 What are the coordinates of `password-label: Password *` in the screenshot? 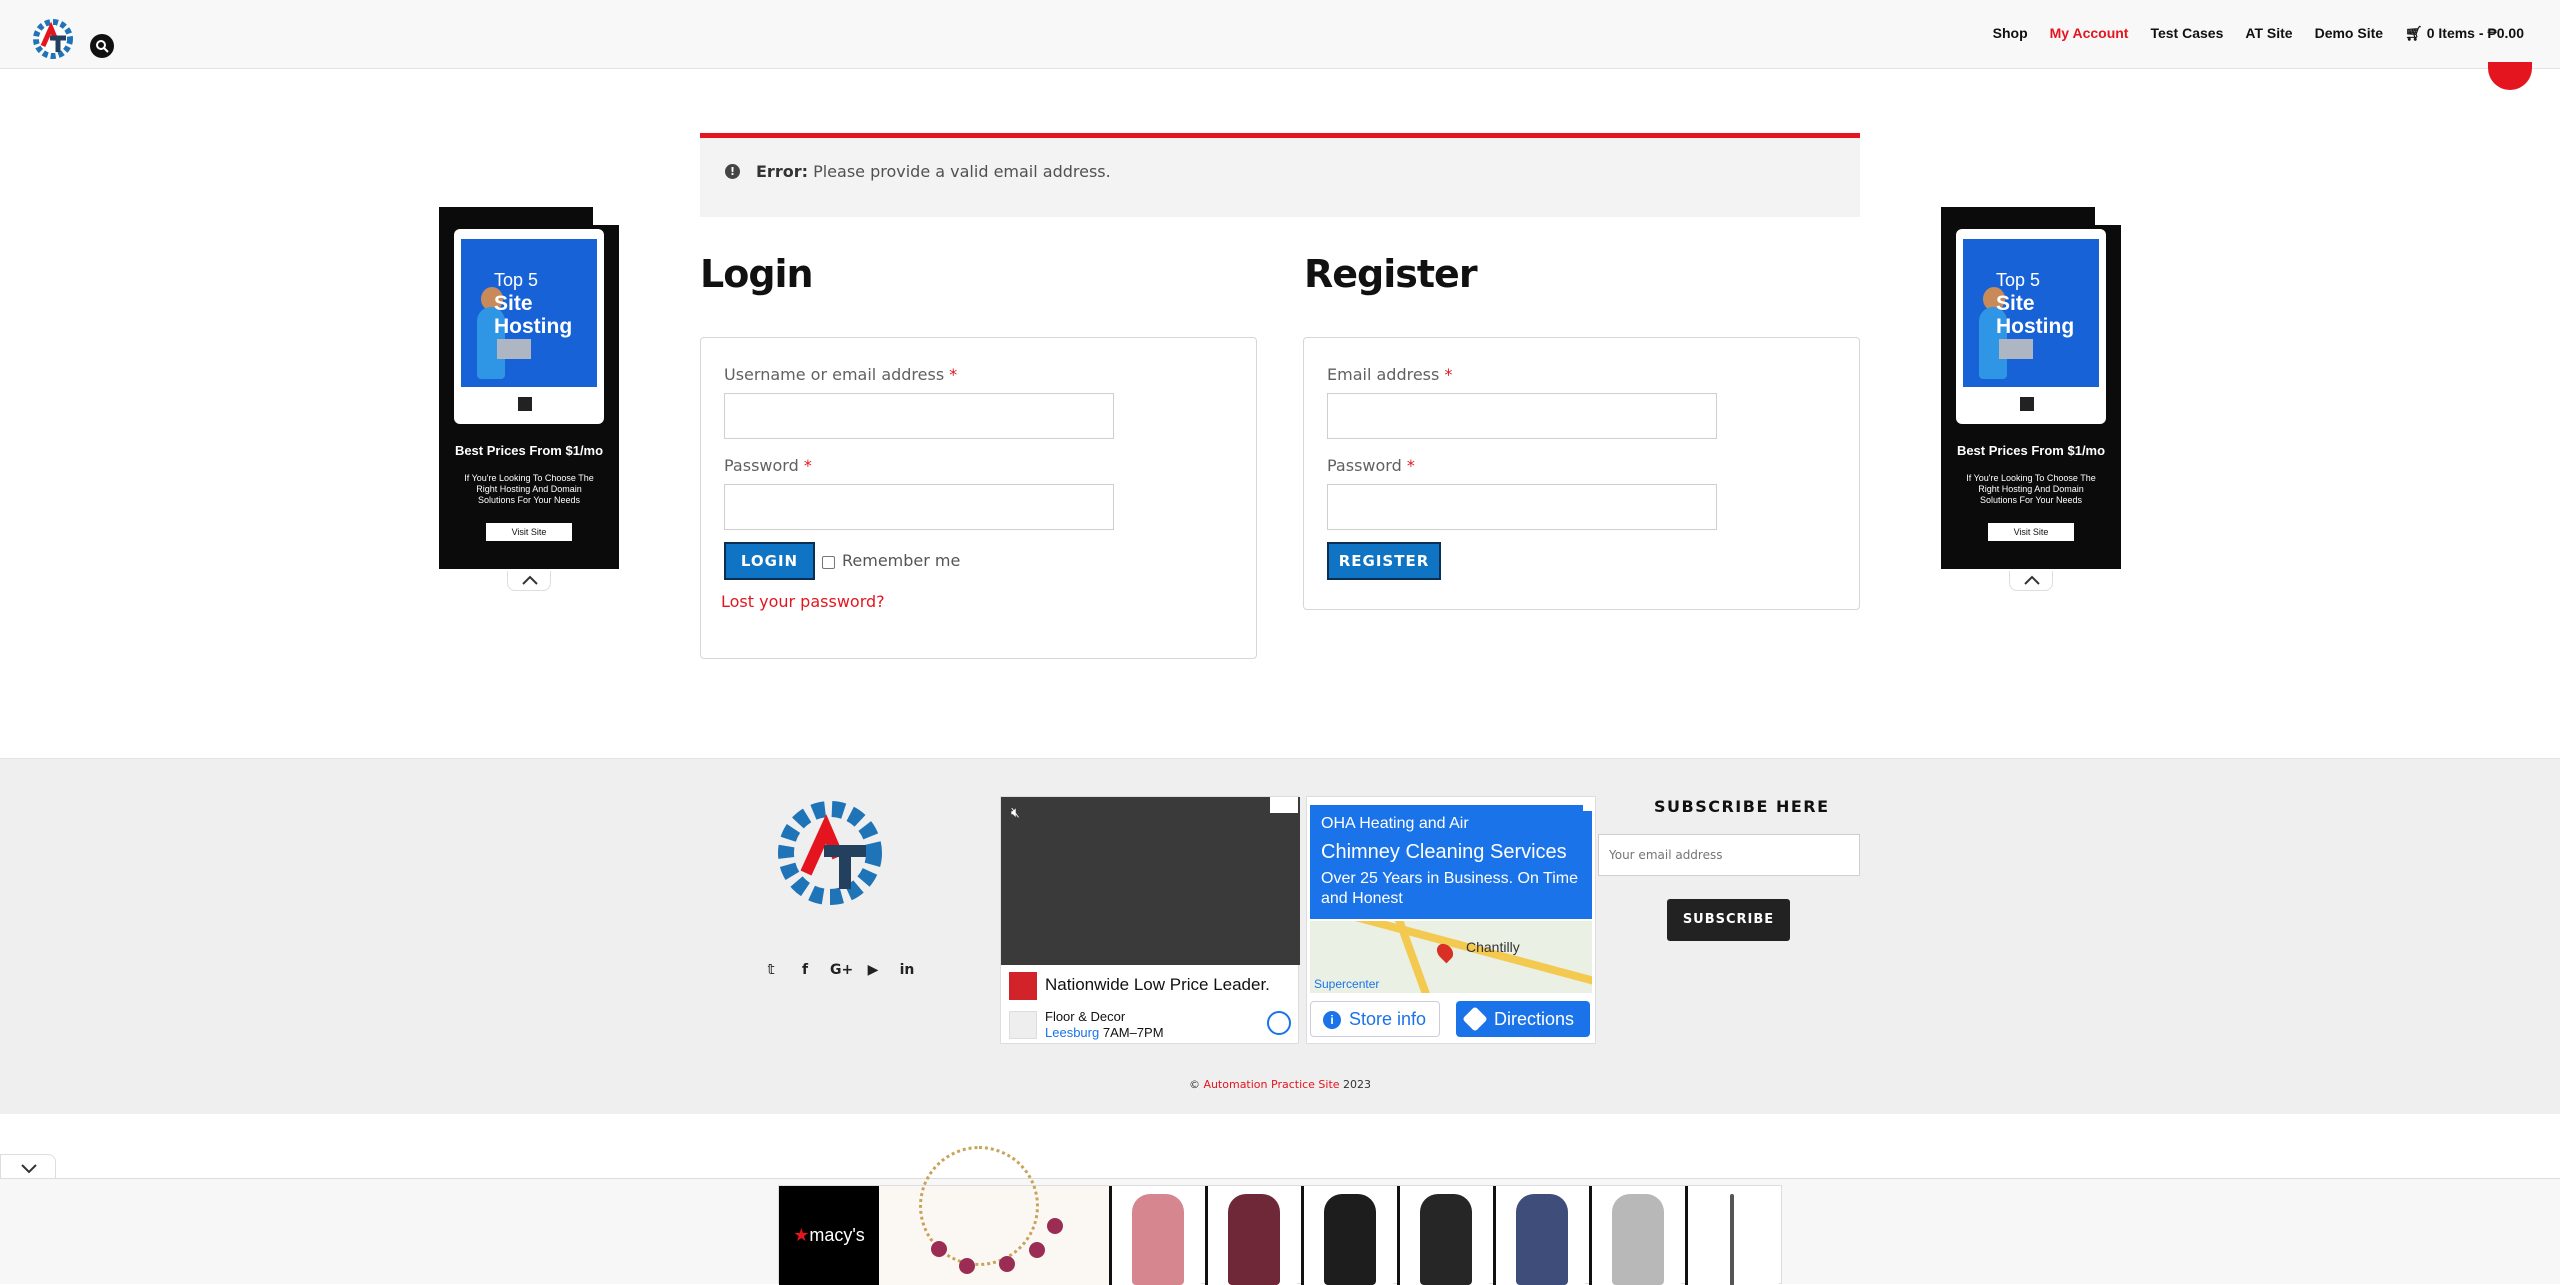 It's located at (768, 465).